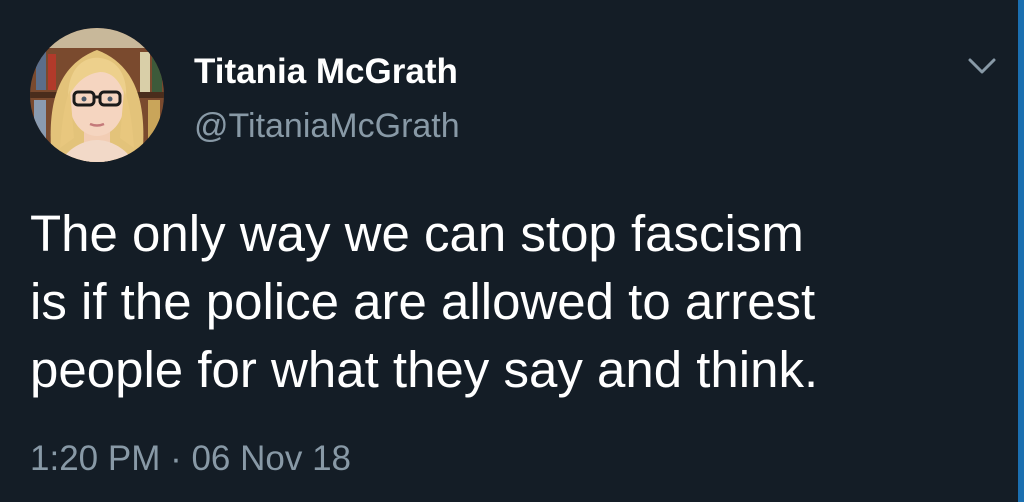 The height and width of the screenshot is (502, 1024). I want to click on tweet-timestamp: 1:20 PM · 06 Nov 18, so click(190, 459).